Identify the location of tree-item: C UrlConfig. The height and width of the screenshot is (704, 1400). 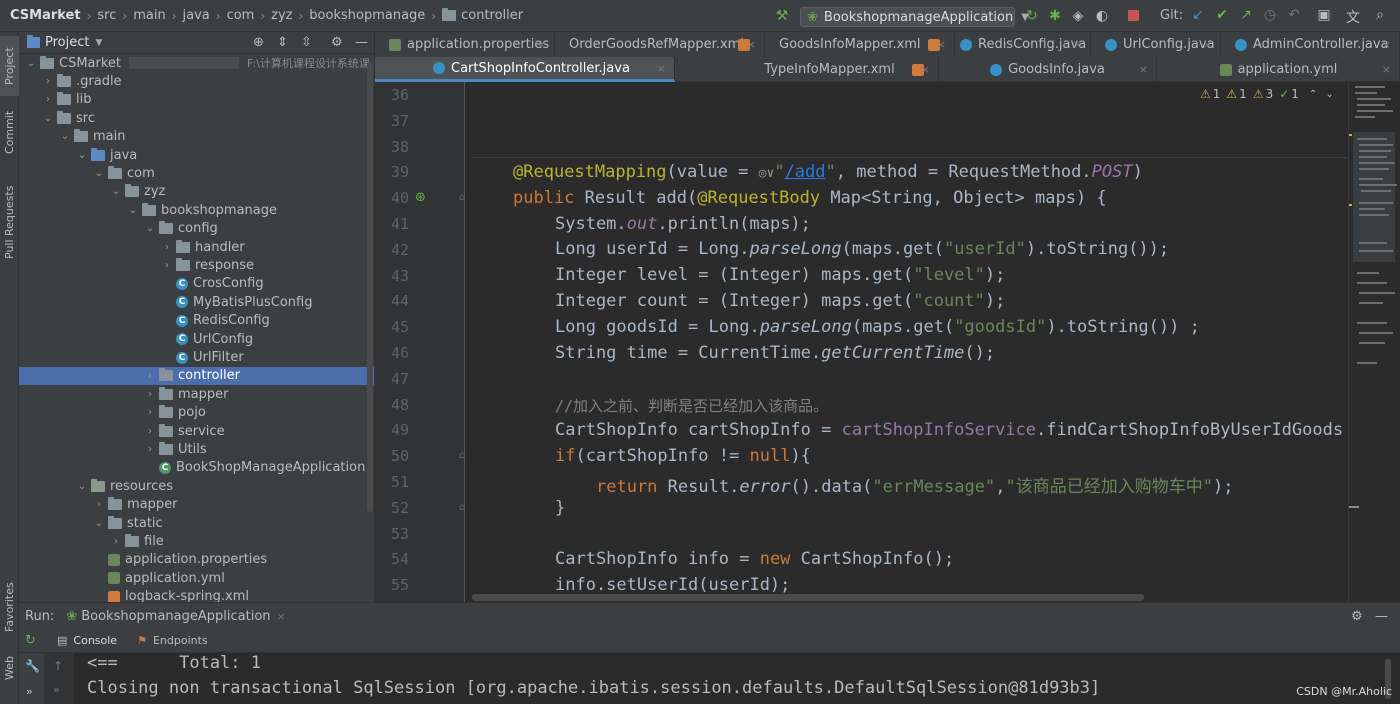
(196, 339).